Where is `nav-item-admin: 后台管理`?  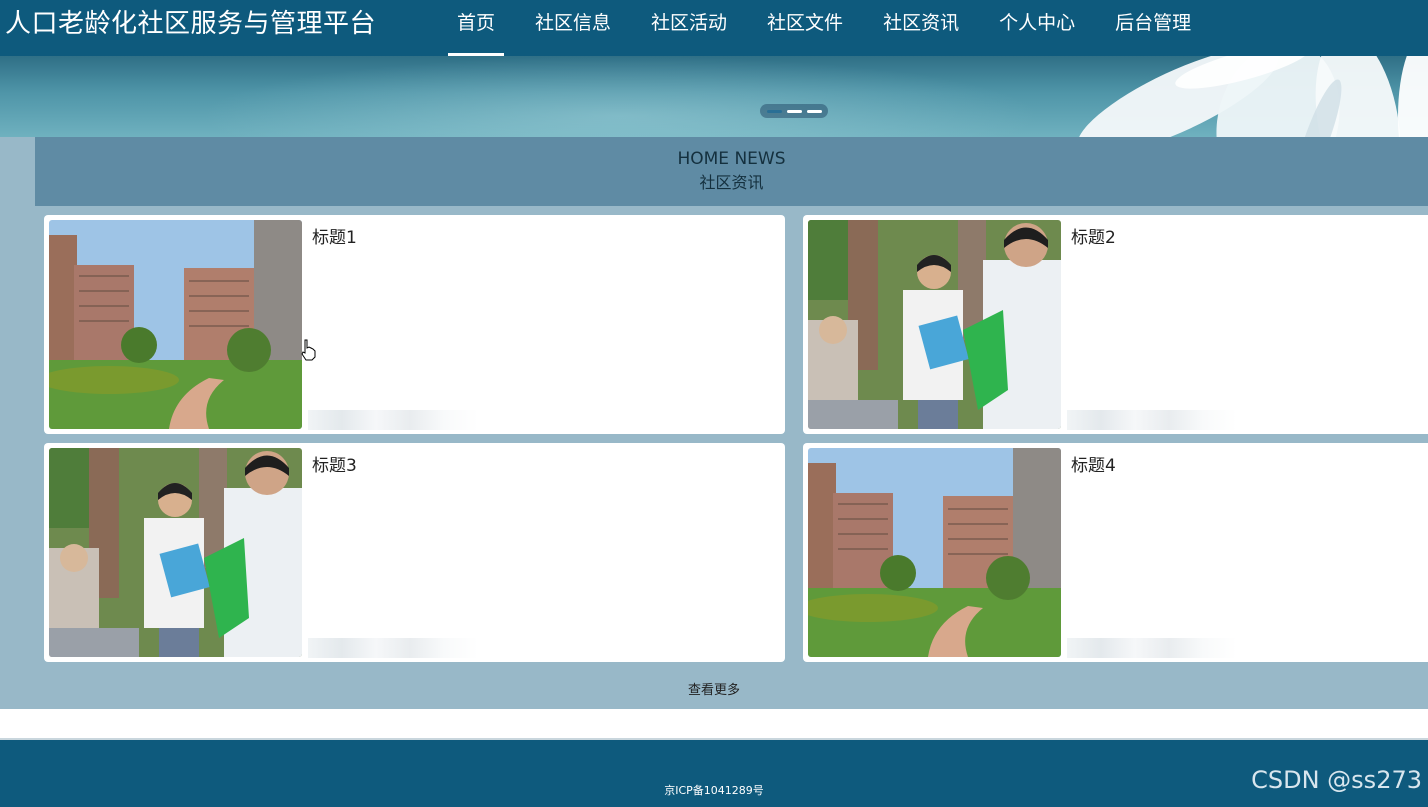 nav-item-admin: 后台管理 is located at coordinates (1153, 28).